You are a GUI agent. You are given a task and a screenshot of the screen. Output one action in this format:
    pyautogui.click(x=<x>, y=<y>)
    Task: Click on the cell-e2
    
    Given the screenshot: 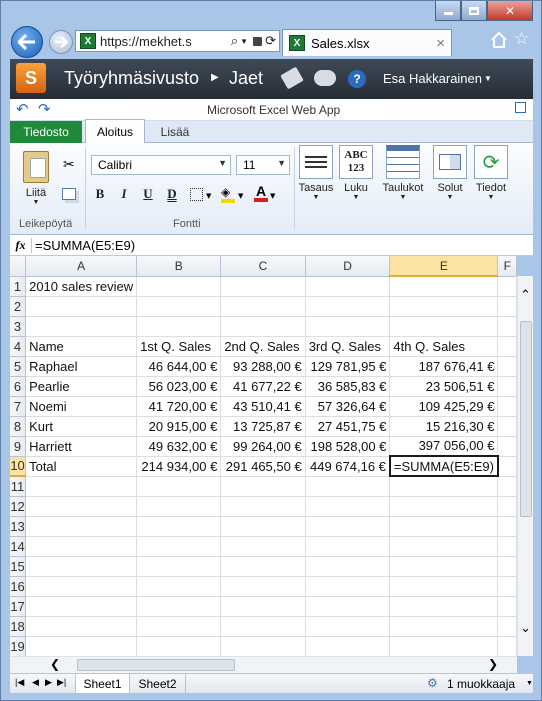 What is the action you would take?
    pyautogui.click(x=444, y=306)
    